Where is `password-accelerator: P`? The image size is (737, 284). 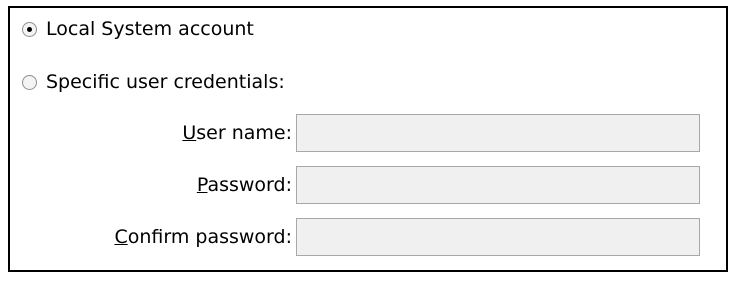 password-accelerator: P is located at coordinates (202, 185).